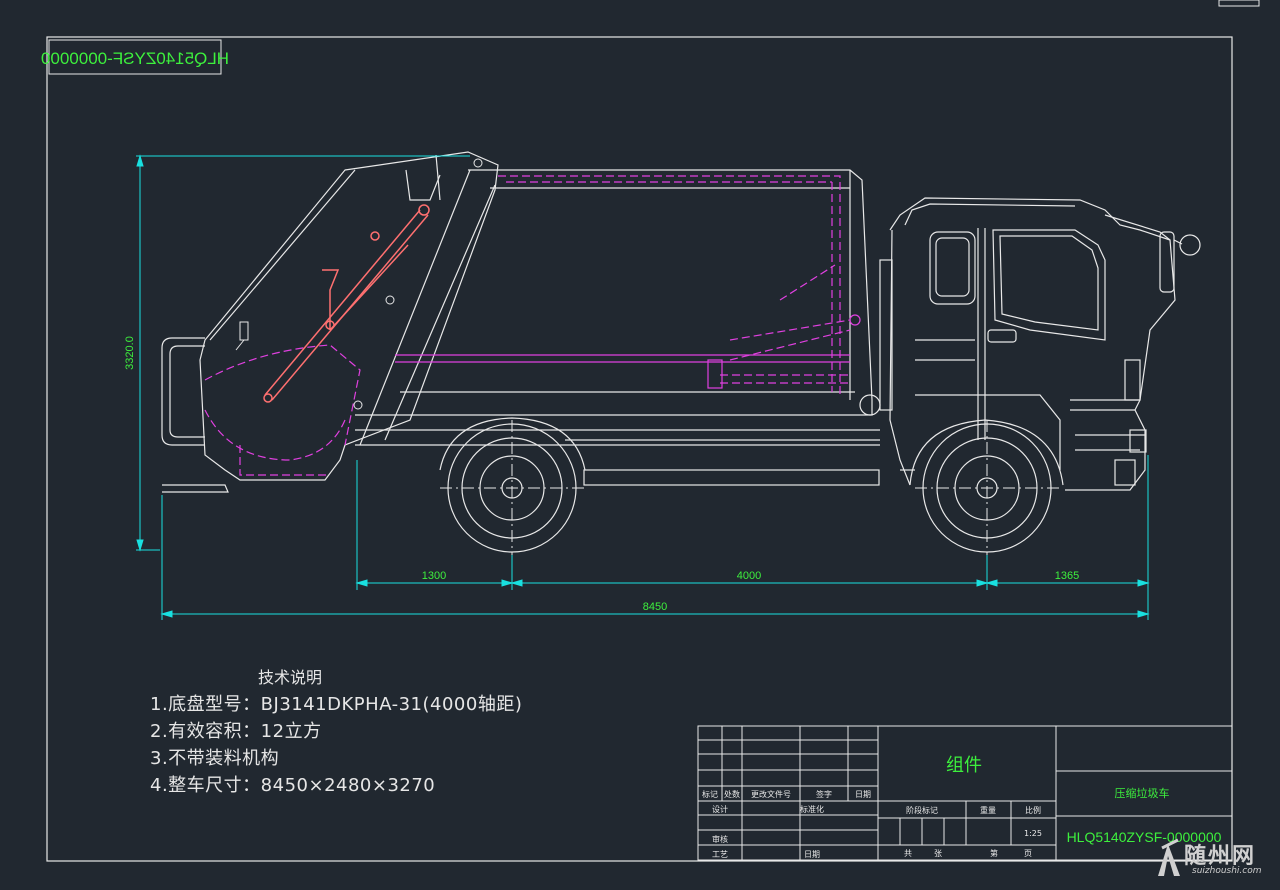 The image size is (1280, 890). Describe the element at coordinates (732, 794) in the screenshot. I see `rev-header-count: 处数` at that location.